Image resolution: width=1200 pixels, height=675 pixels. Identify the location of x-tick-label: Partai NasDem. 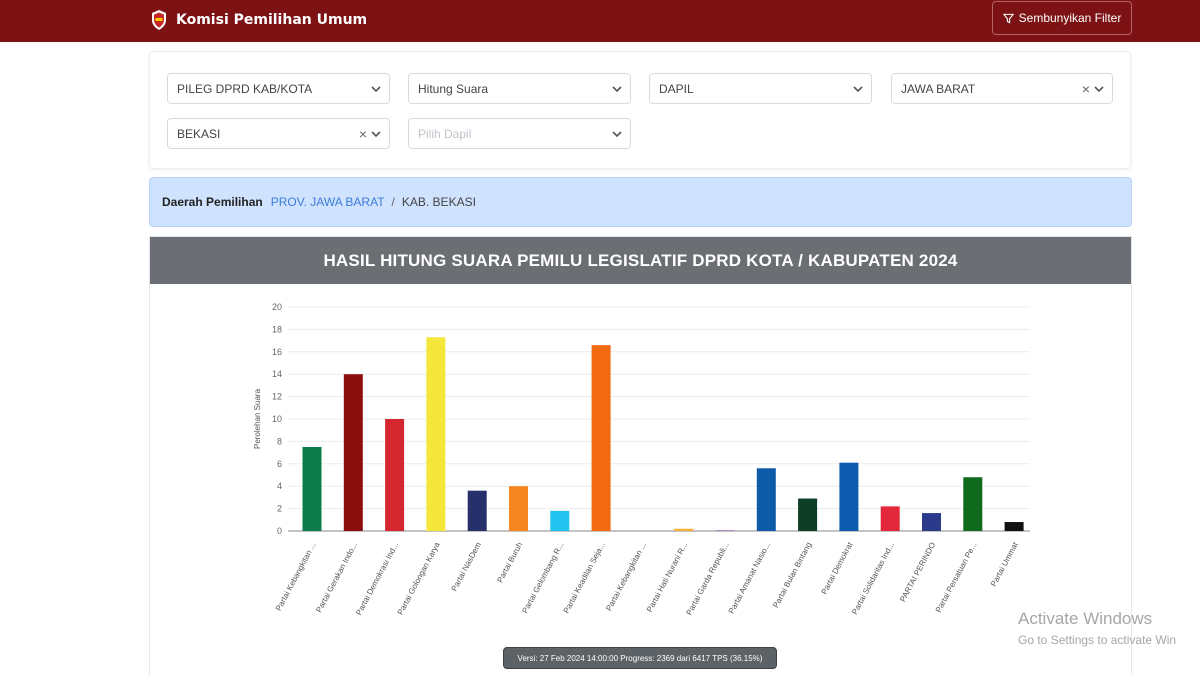
(467, 566).